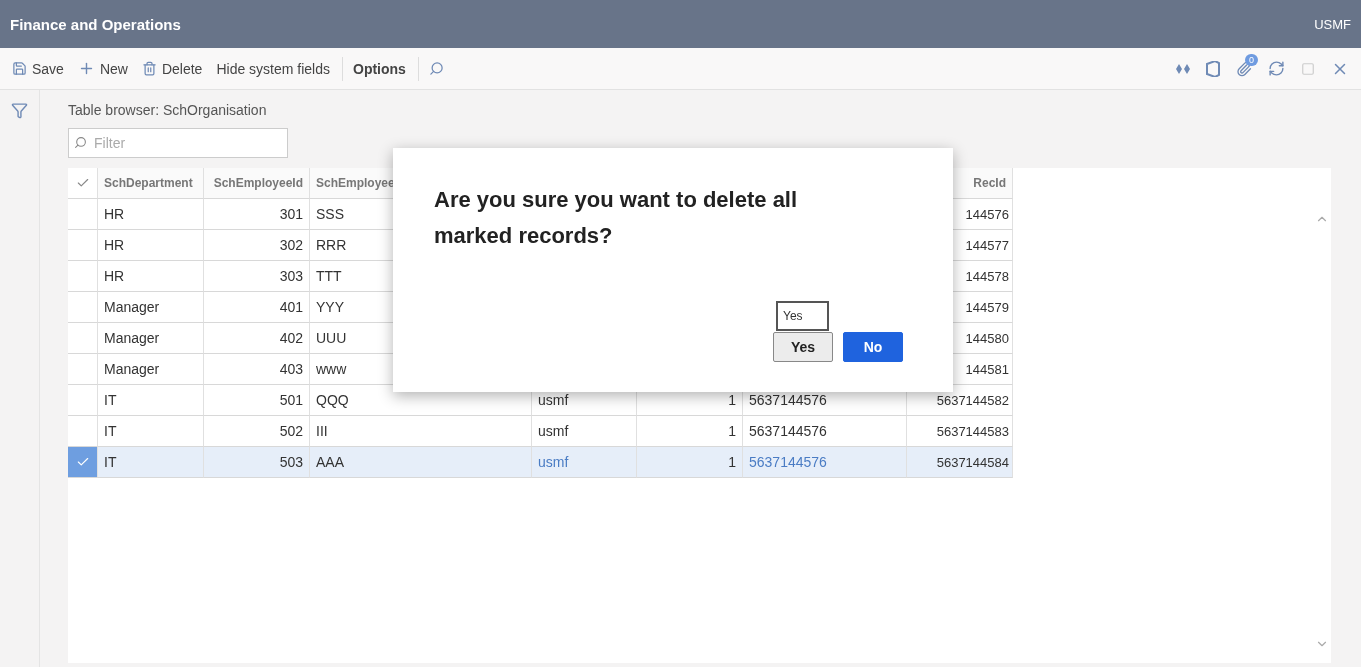 The height and width of the screenshot is (667, 1361). I want to click on table-cell: 501, so click(257, 400).